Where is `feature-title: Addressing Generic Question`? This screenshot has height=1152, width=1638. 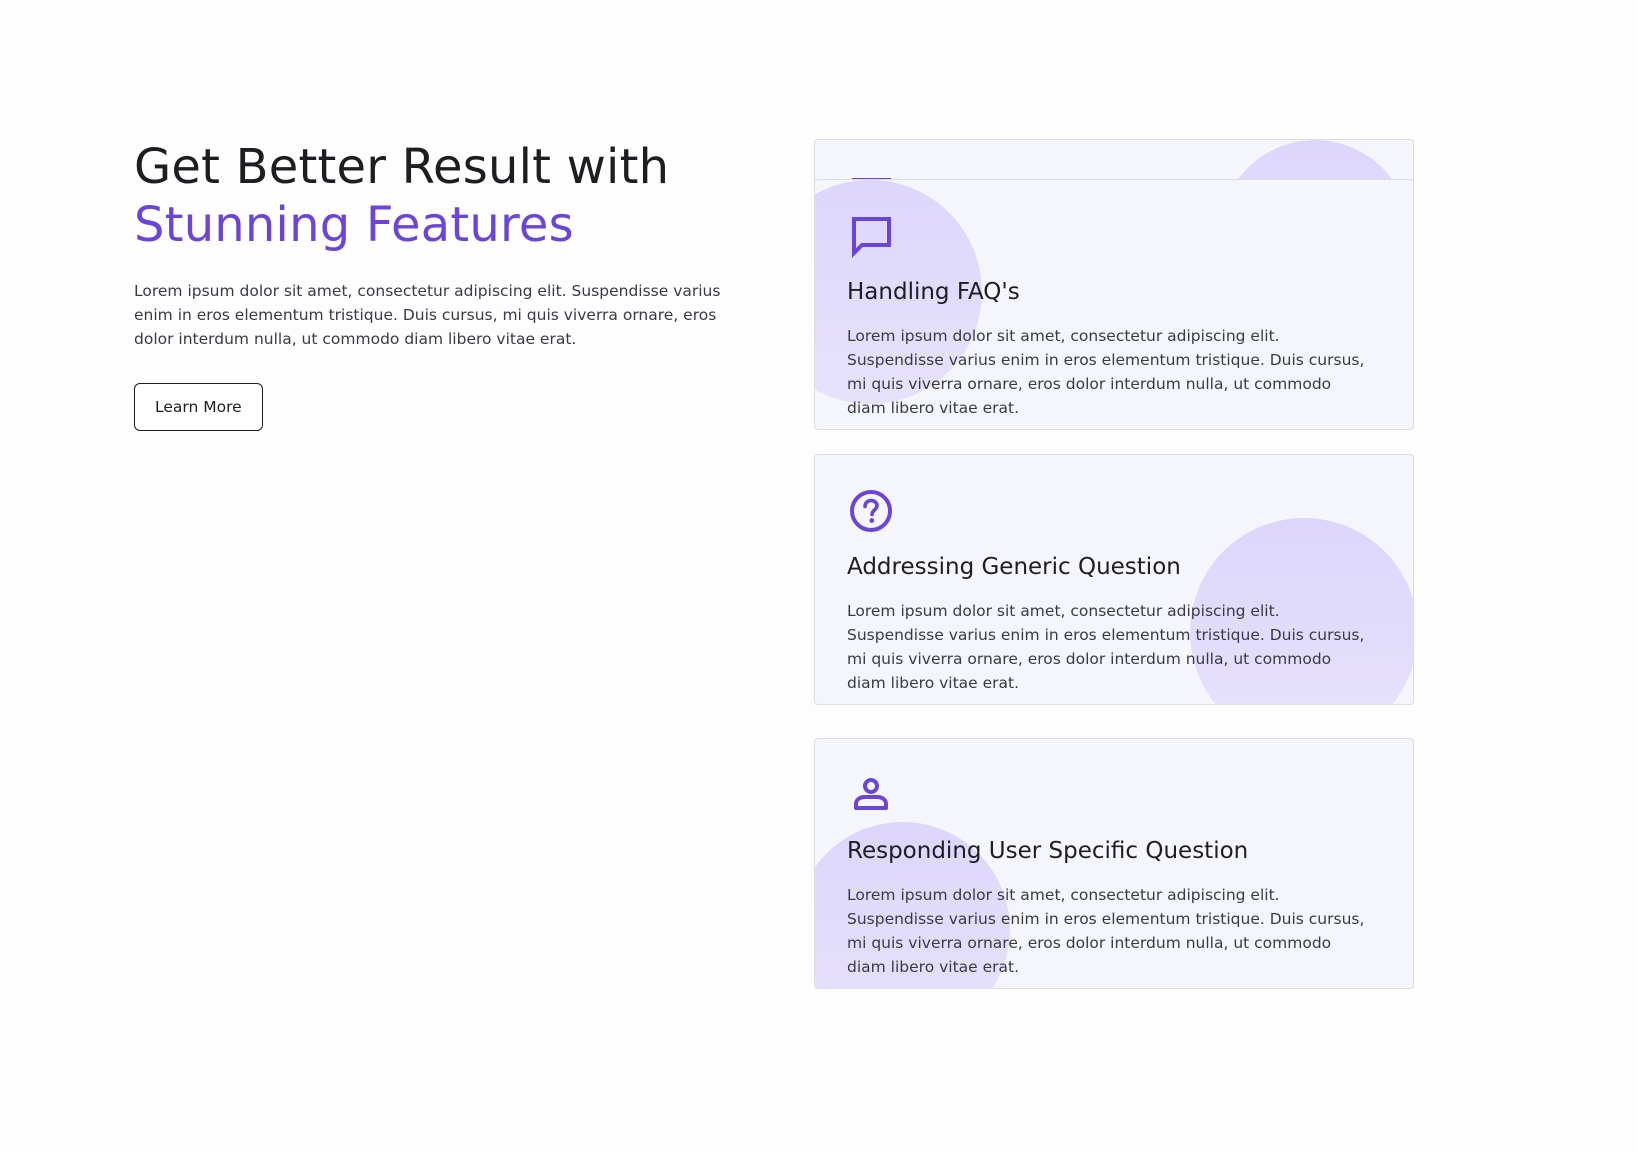
feature-title: Addressing Generic Question is located at coordinates (1014, 567).